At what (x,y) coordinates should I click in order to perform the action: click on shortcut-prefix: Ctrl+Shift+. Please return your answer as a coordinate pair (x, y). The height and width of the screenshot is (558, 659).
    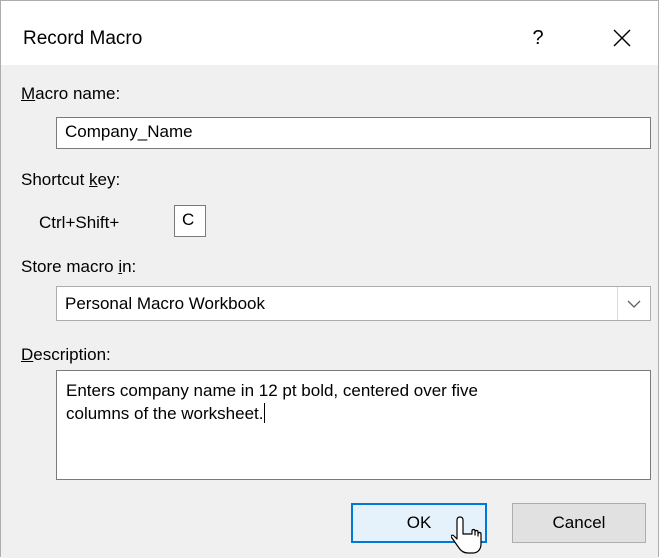
    Looking at the image, I should click on (79, 222).